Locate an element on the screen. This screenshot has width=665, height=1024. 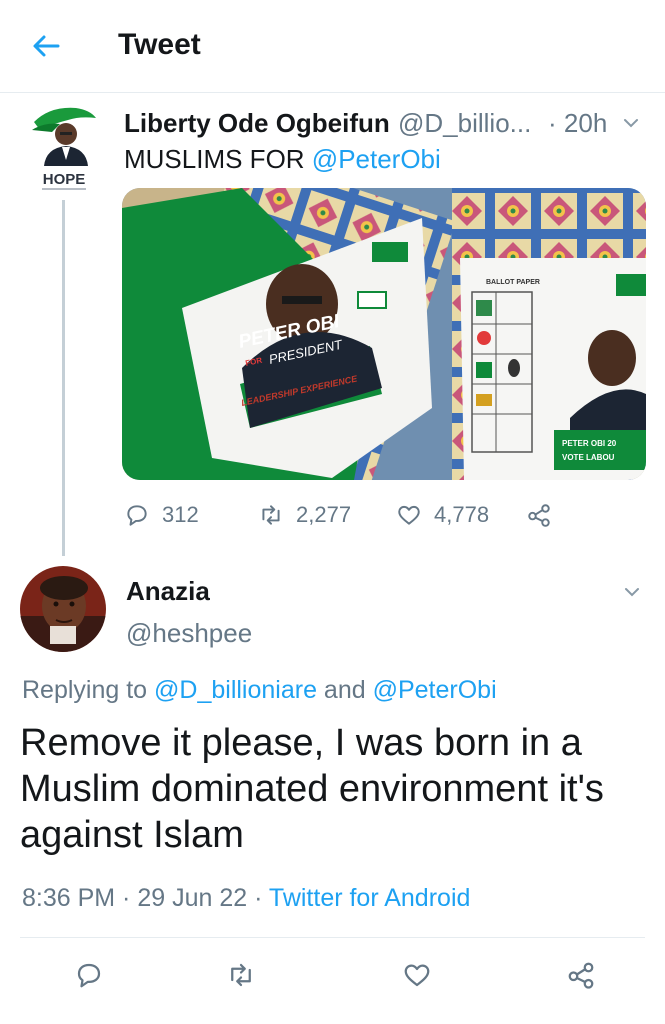
like-action: 4,778 is located at coordinates (442, 515).